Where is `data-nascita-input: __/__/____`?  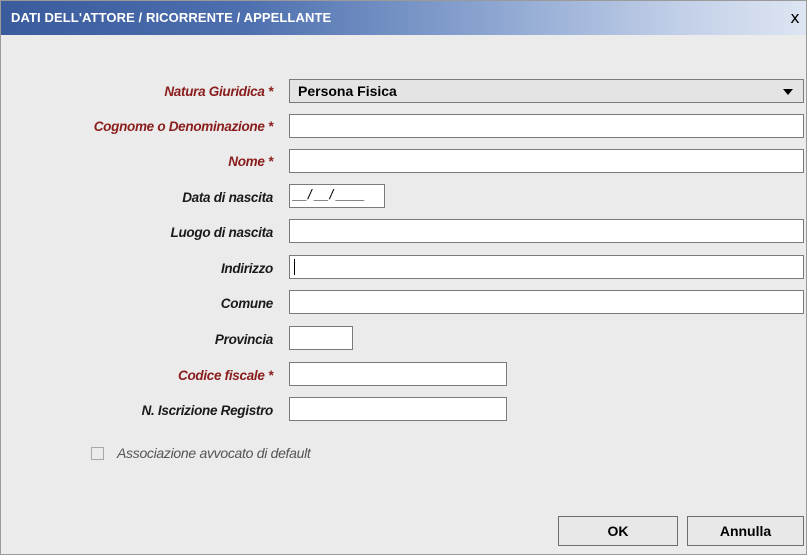
data-nascita-input: __/__/____ is located at coordinates (337, 196).